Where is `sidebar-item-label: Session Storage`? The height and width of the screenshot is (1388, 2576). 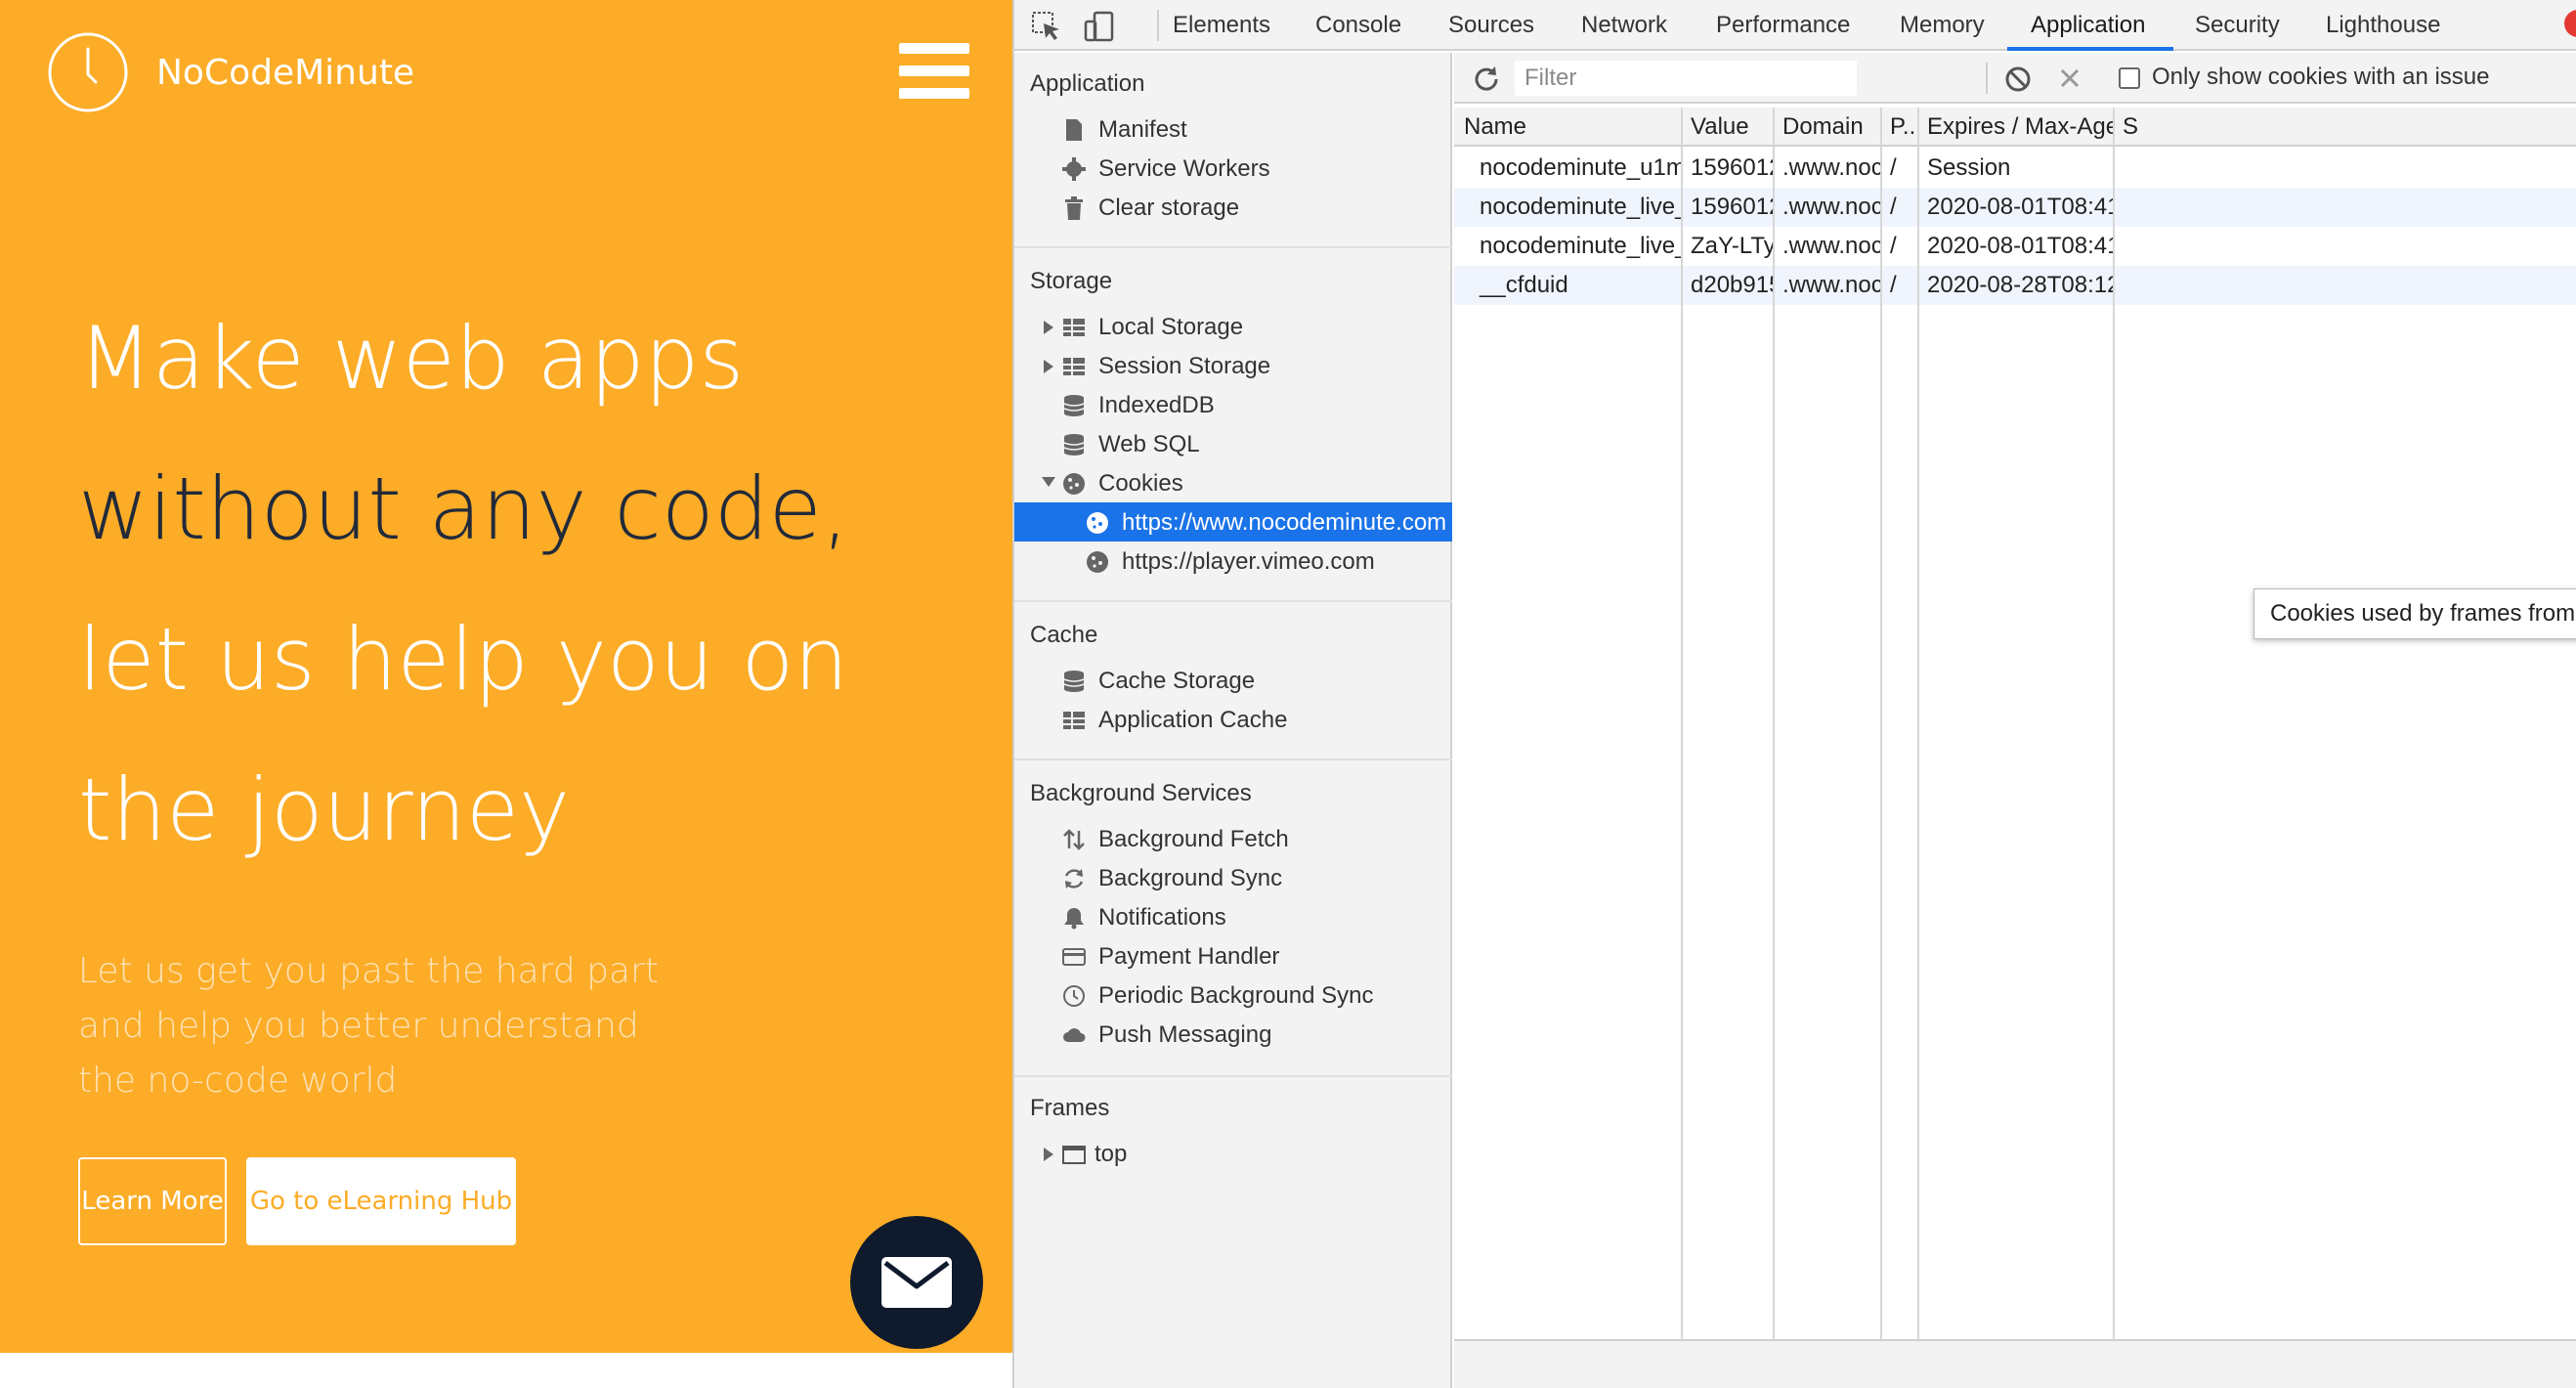 sidebar-item-label: Session Storage is located at coordinates (1184, 366).